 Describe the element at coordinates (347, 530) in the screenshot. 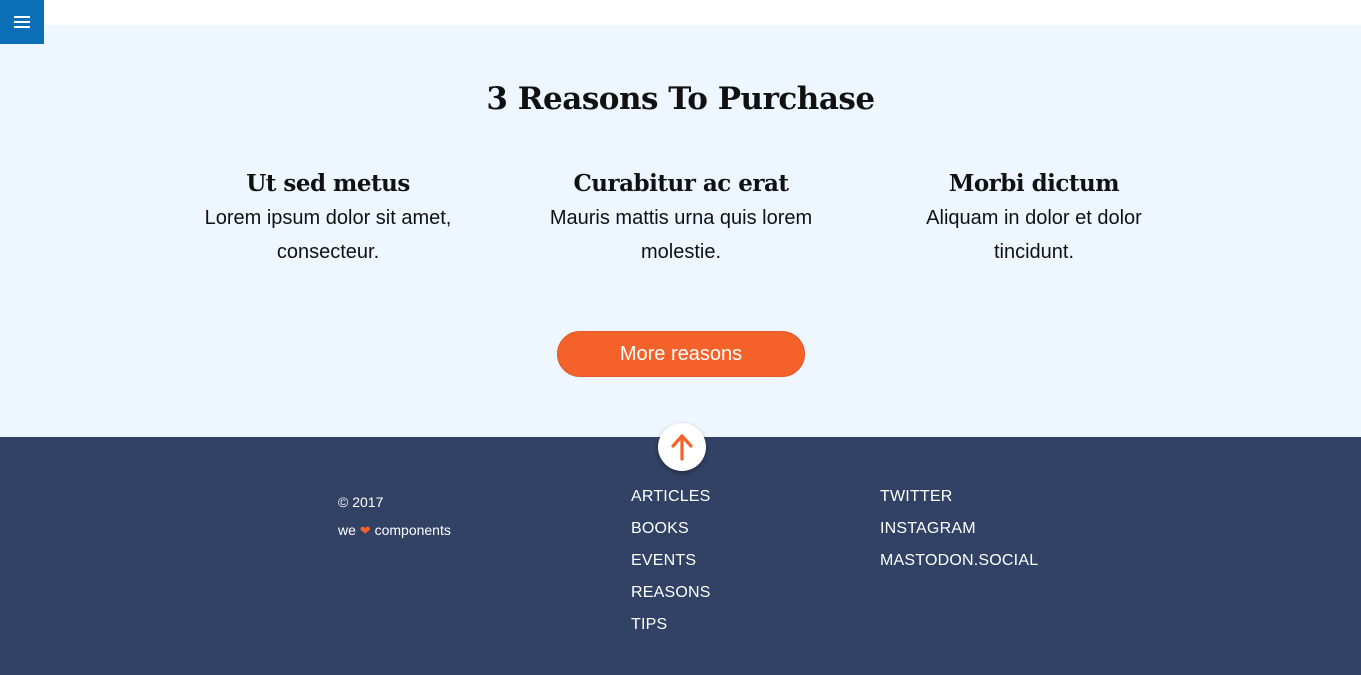

I see `tagline-we: we` at that location.